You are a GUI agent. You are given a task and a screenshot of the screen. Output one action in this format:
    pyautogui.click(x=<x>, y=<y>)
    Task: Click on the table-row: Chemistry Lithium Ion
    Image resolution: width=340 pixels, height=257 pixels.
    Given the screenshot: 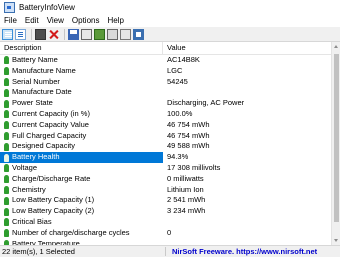 What is the action you would take?
    pyautogui.click(x=170, y=190)
    